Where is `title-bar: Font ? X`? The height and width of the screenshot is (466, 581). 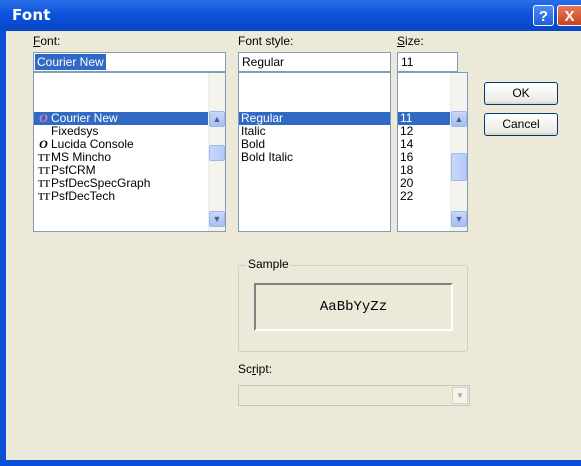
title-bar: Font ? X is located at coordinates (290, 15).